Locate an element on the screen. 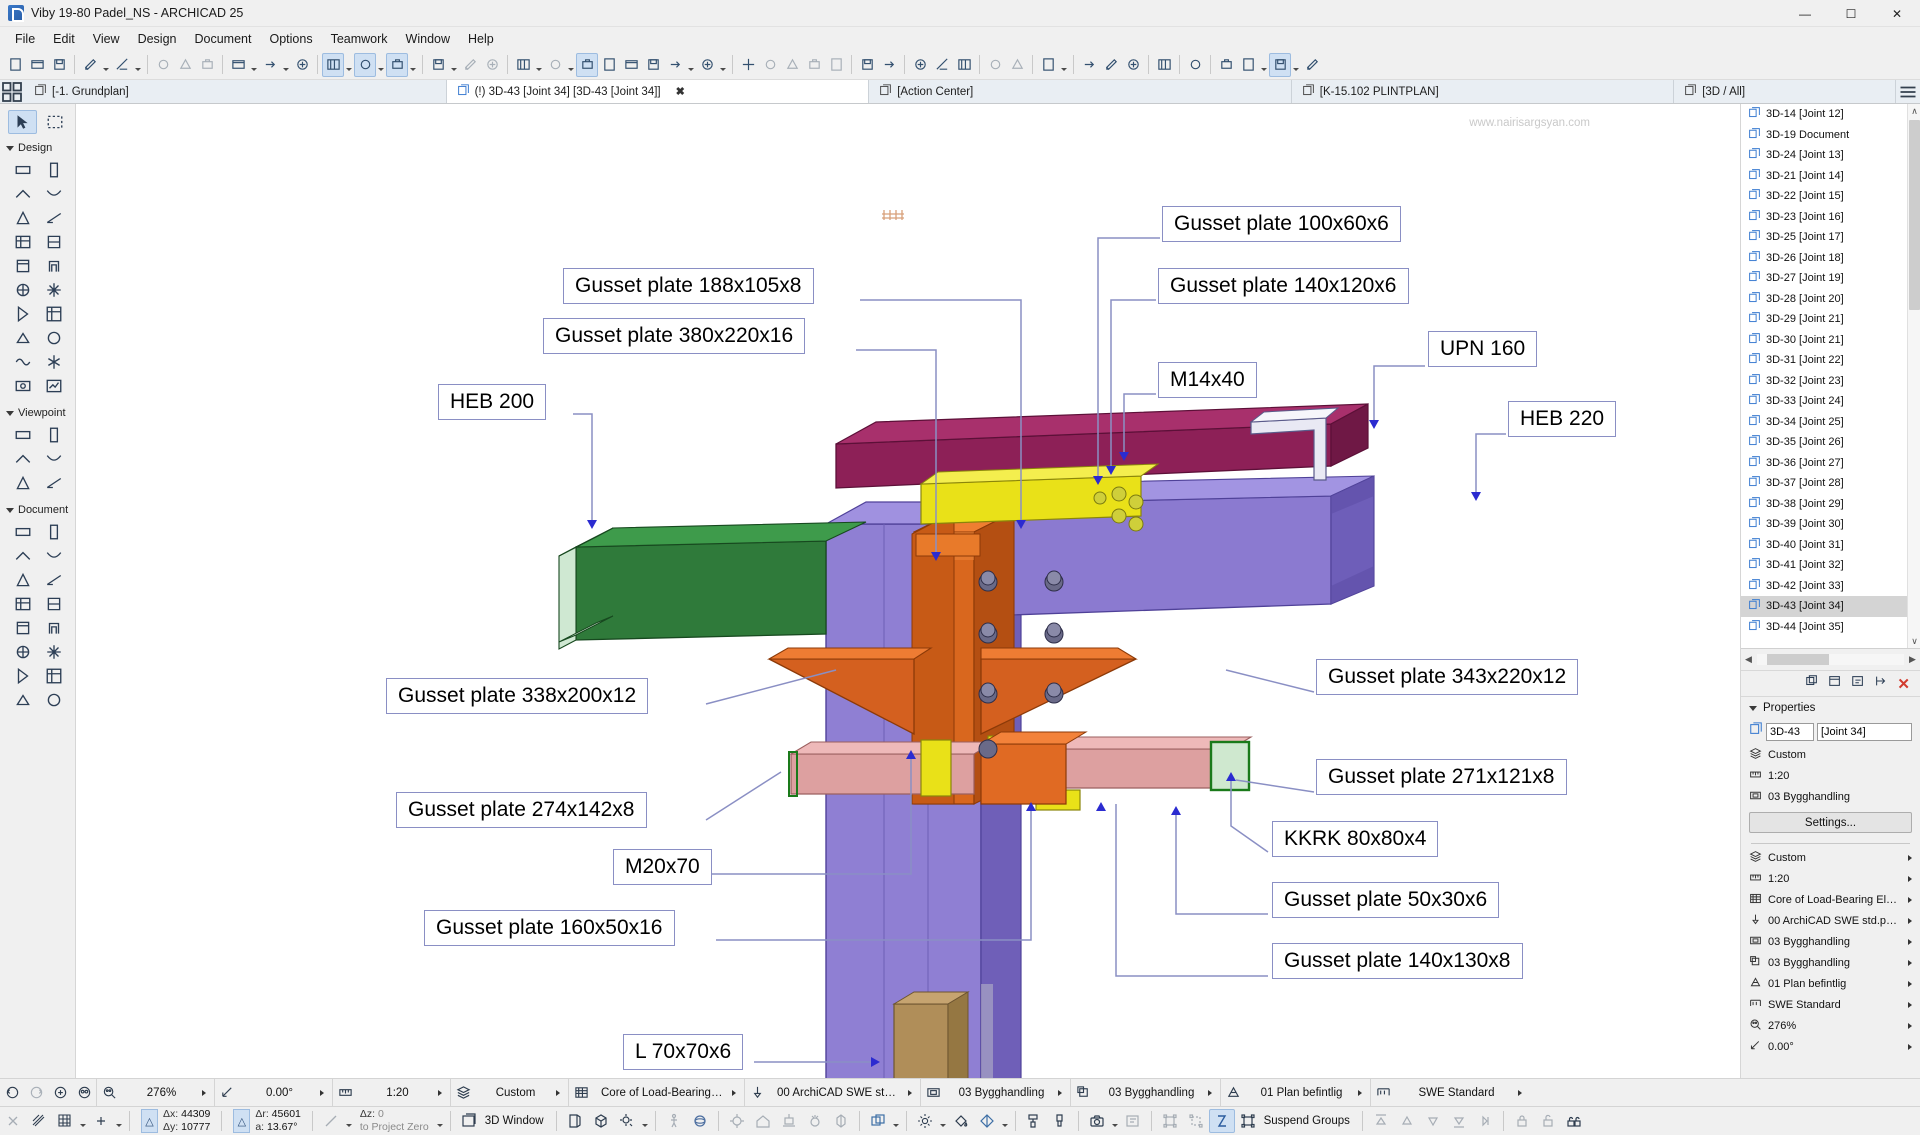  navigator-item-23: 3D-42 [Joint 33] is located at coordinates (1830, 586).